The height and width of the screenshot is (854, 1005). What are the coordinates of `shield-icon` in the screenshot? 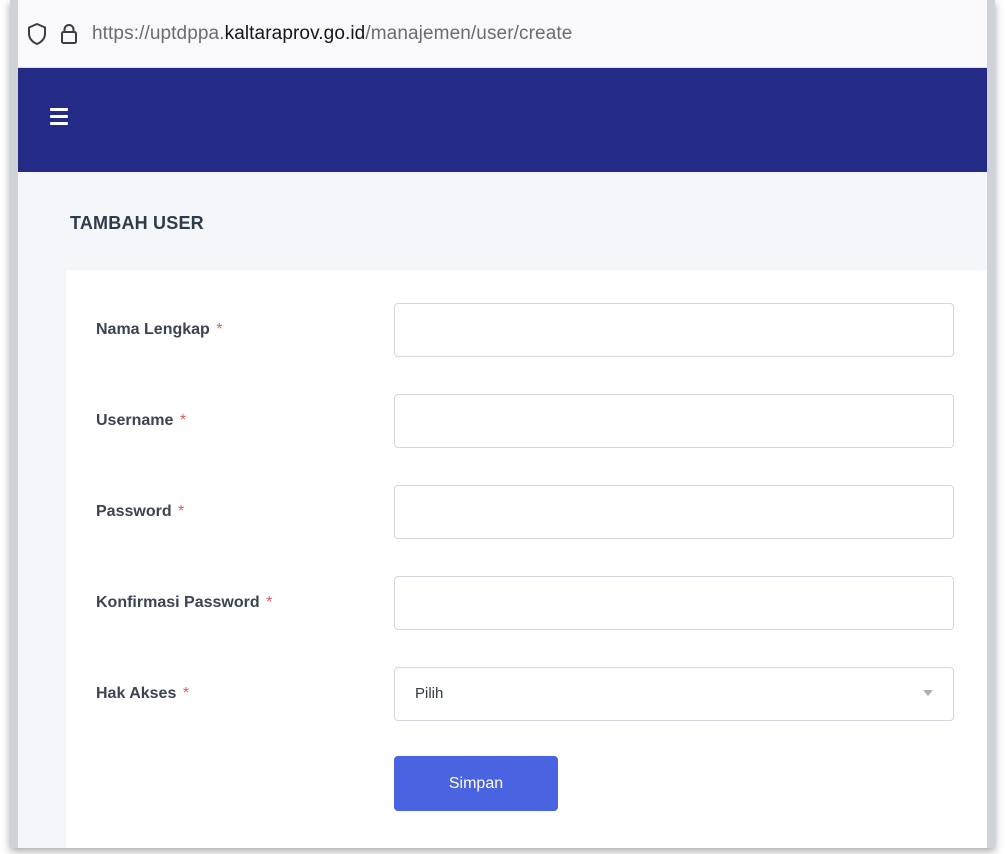 It's located at (37, 34).